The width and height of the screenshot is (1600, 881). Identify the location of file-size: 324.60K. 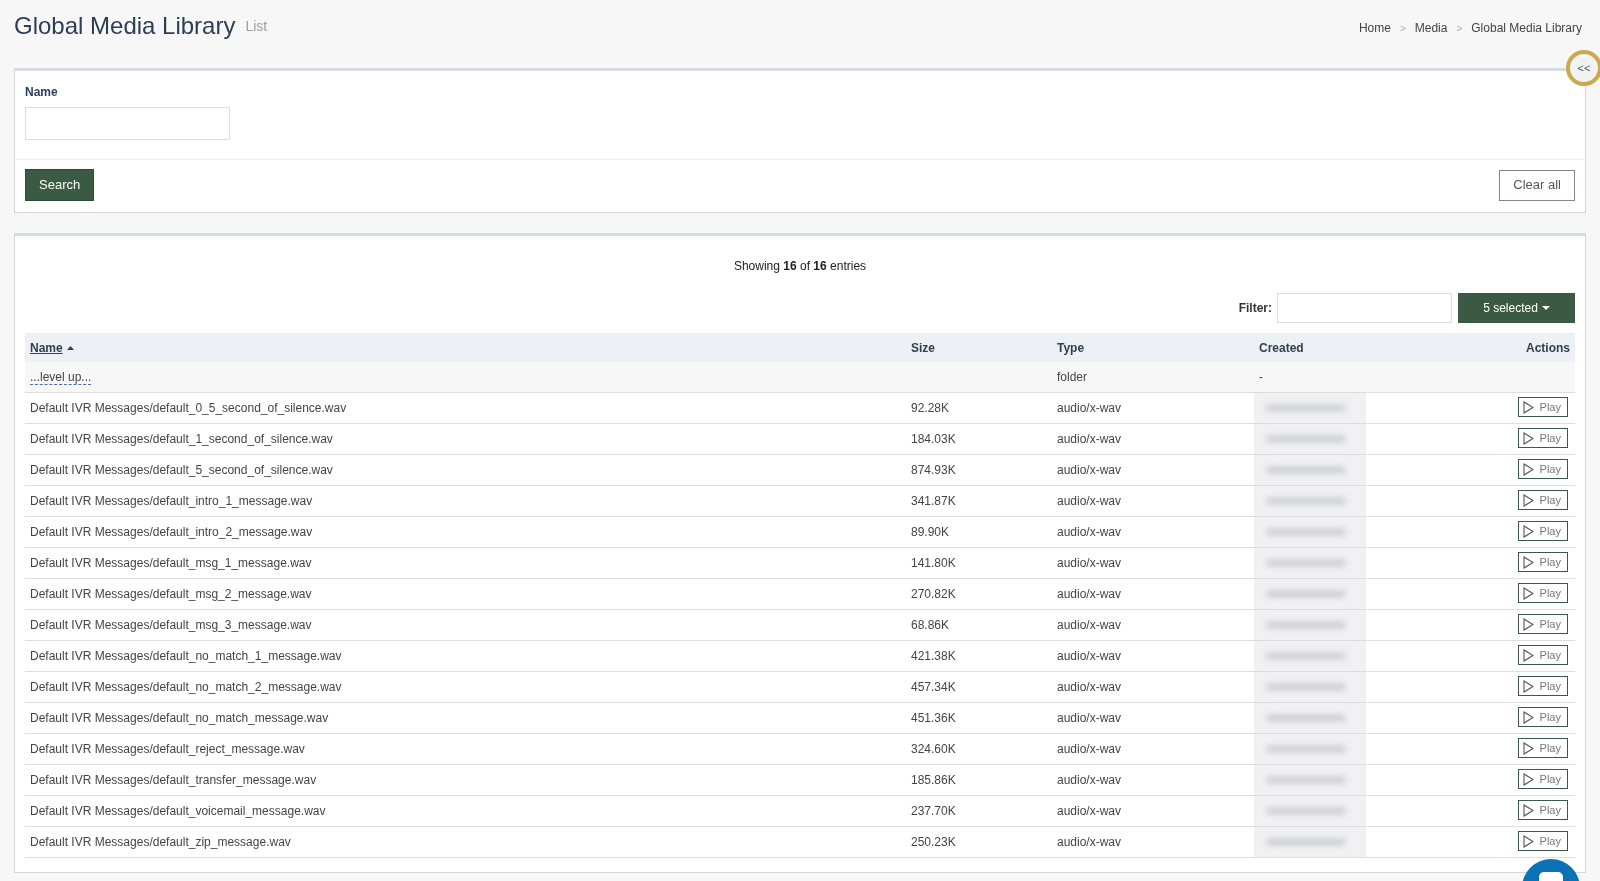
(933, 749).